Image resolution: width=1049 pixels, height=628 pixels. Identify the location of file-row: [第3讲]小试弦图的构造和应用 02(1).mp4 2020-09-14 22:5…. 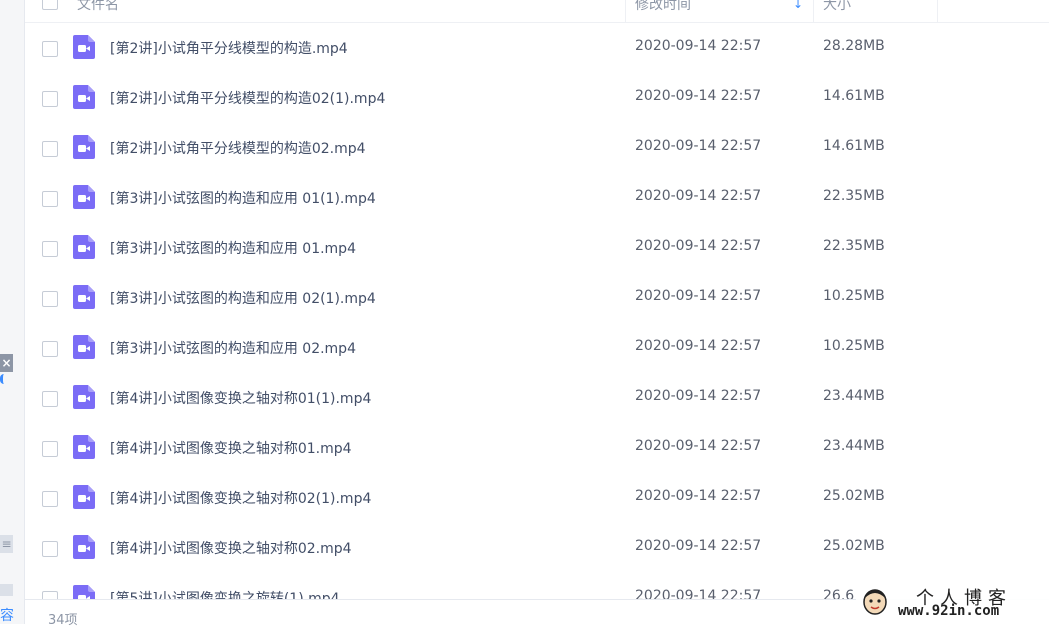
(537, 298).